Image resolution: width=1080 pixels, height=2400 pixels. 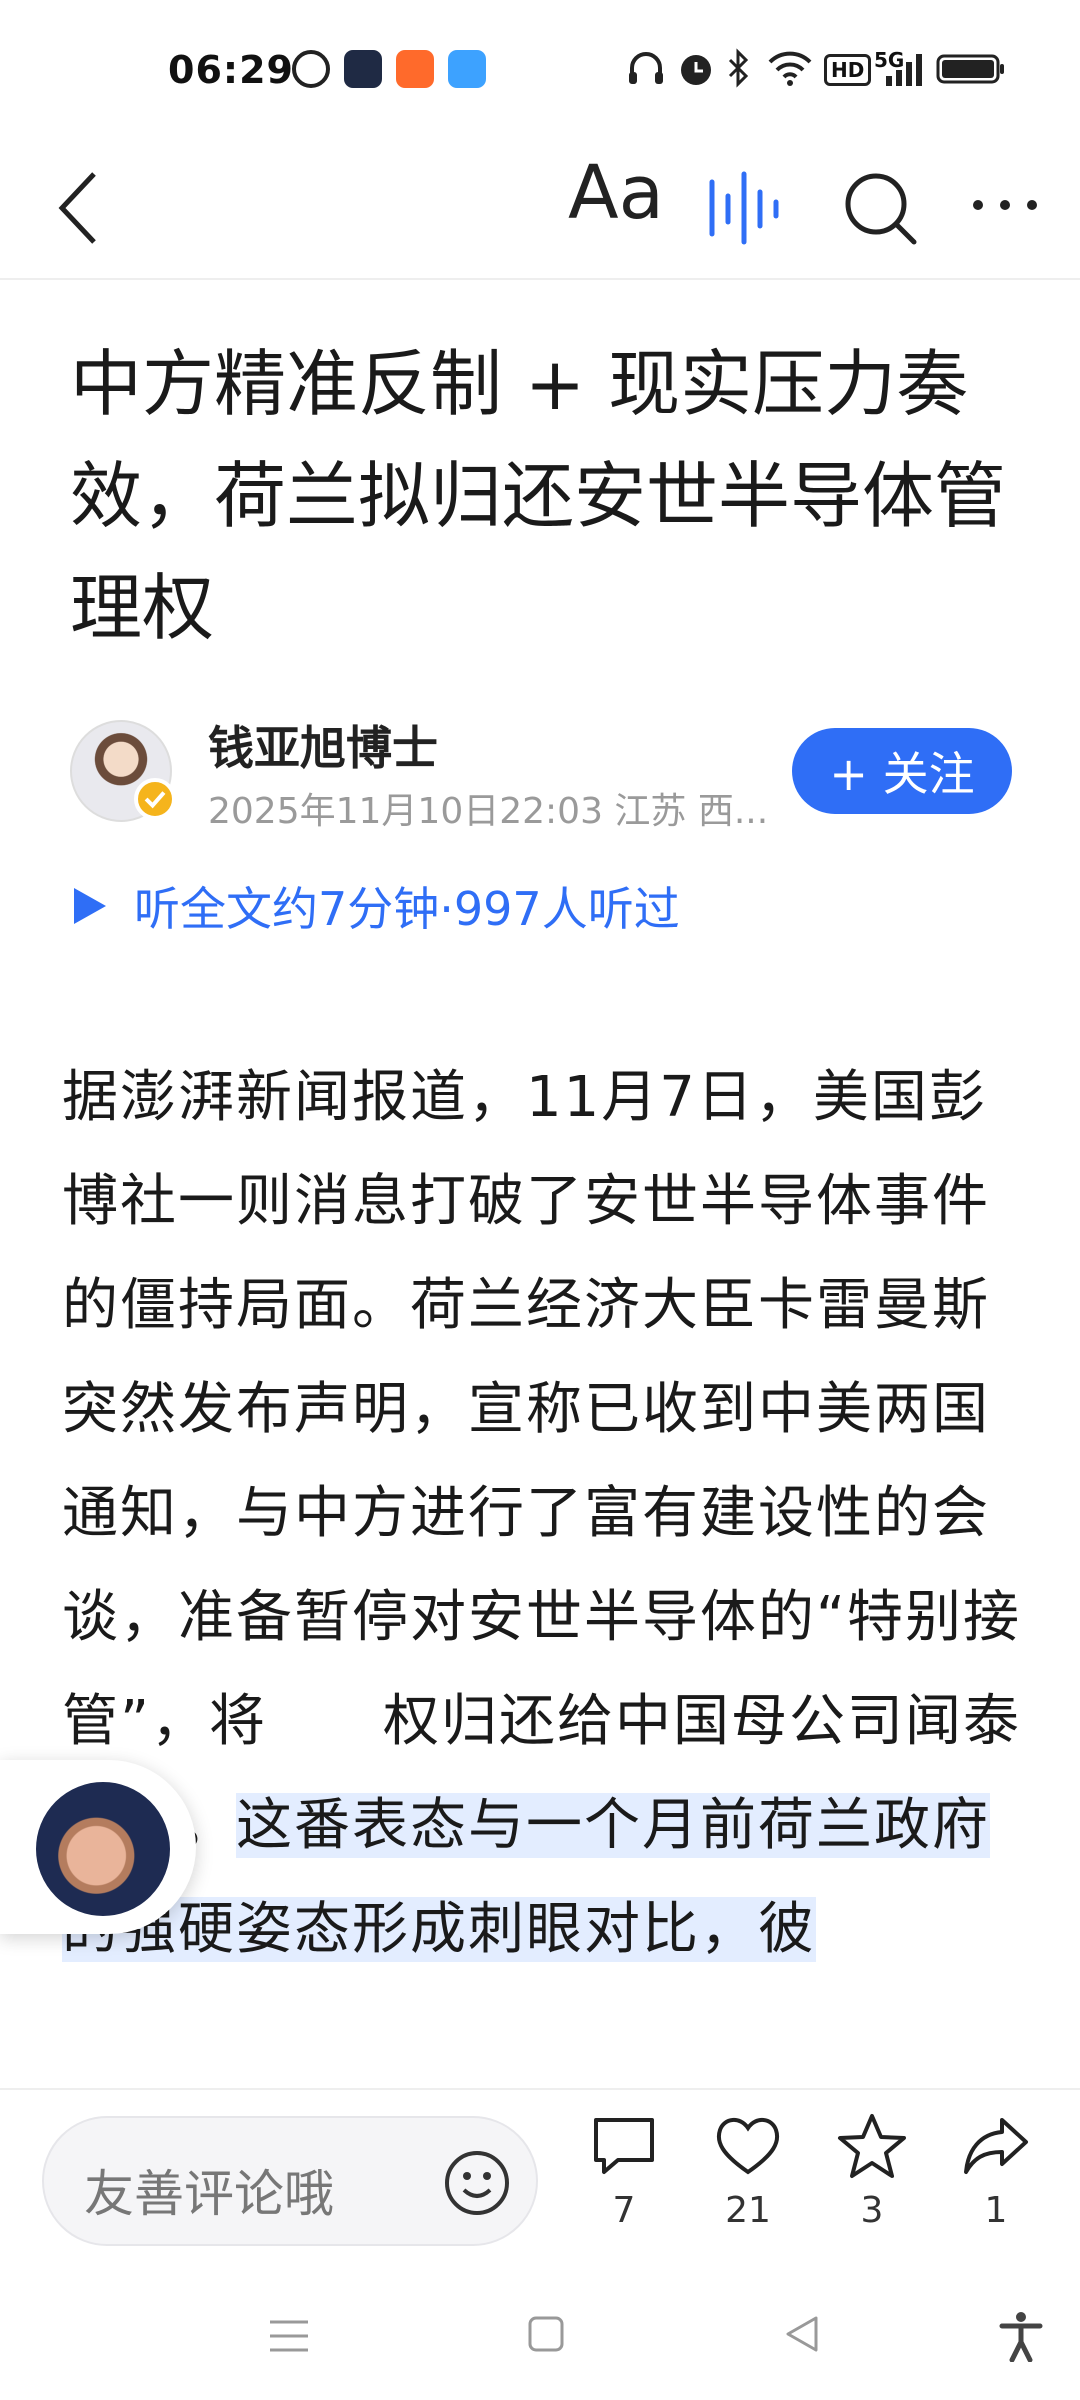 I want to click on menu-icon, so click(x=289, y=2336).